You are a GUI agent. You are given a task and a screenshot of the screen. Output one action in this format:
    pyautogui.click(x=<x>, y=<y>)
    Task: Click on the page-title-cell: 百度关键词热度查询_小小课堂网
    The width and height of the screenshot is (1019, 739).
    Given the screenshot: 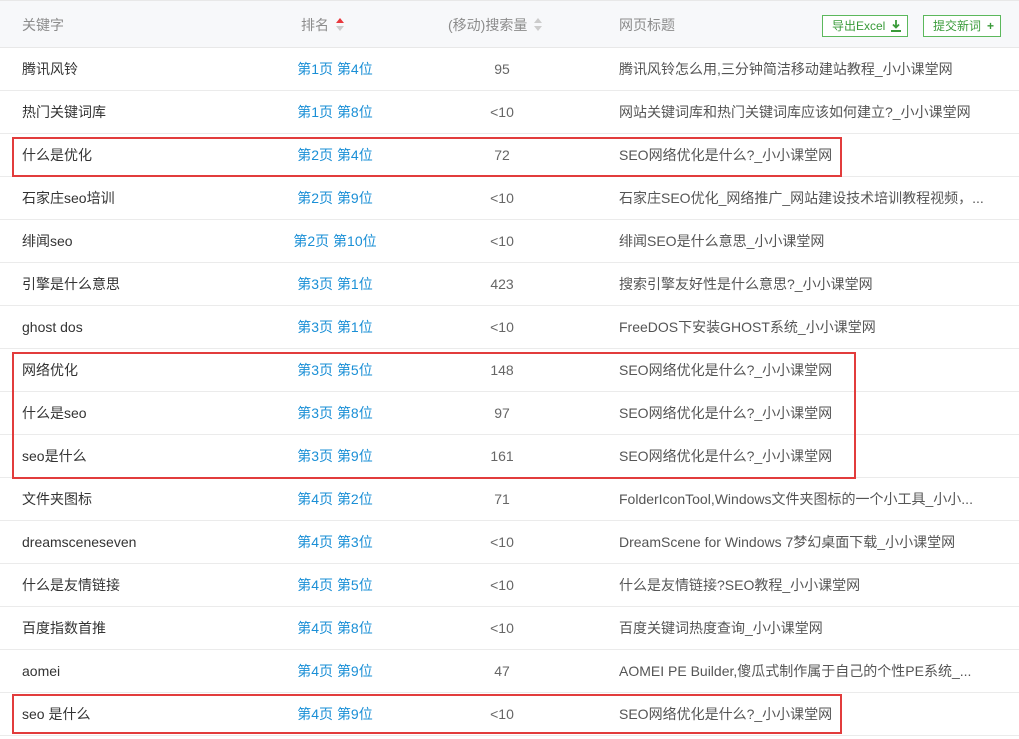 What is the action you would take?
    pyautogui.click(x=721, y=628)
    